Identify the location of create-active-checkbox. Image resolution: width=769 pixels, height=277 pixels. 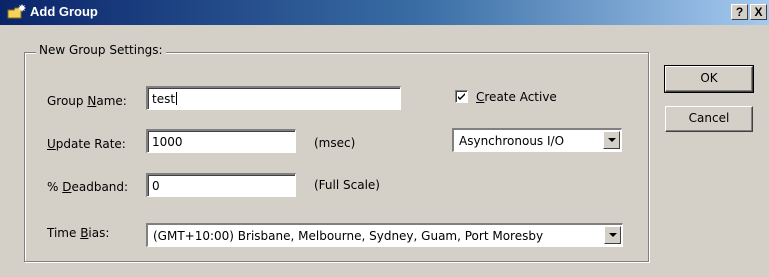
(461, 96).